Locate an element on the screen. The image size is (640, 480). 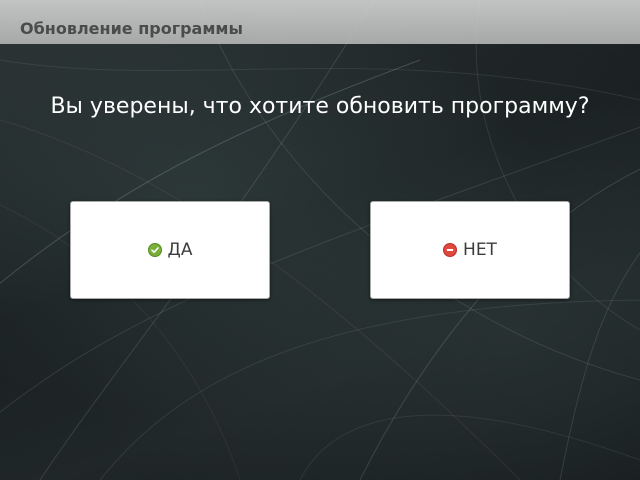
yes-button-label: ДА is located at coordinates (180, 250).